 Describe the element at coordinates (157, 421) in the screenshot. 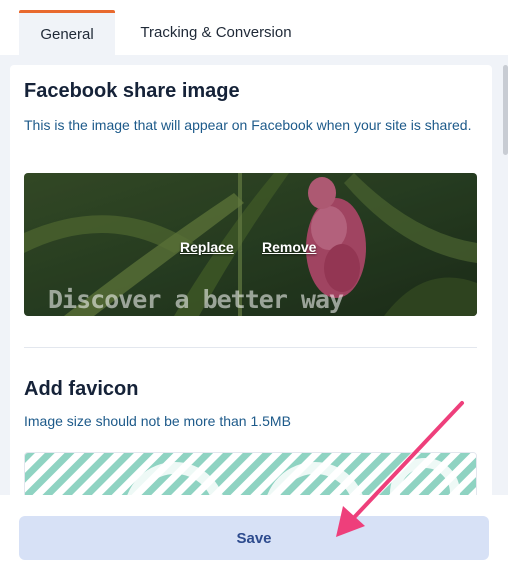

I see `favicon-description: Image size should not be more than 1.5MB` at that location.